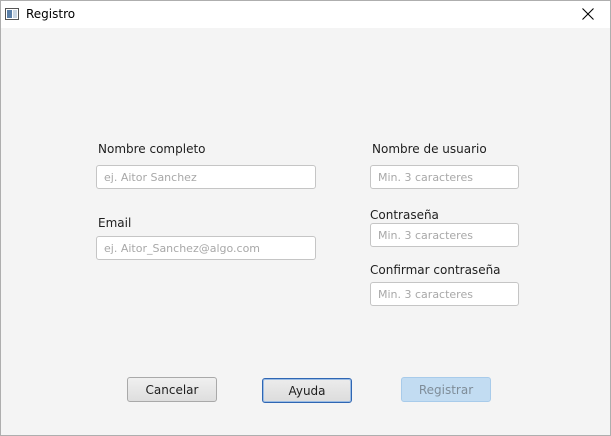 The width and height of the screenshot is (611, 436). Describe the element at coordinates (444, 235) in the screenshot. I see `password-input` at that location.